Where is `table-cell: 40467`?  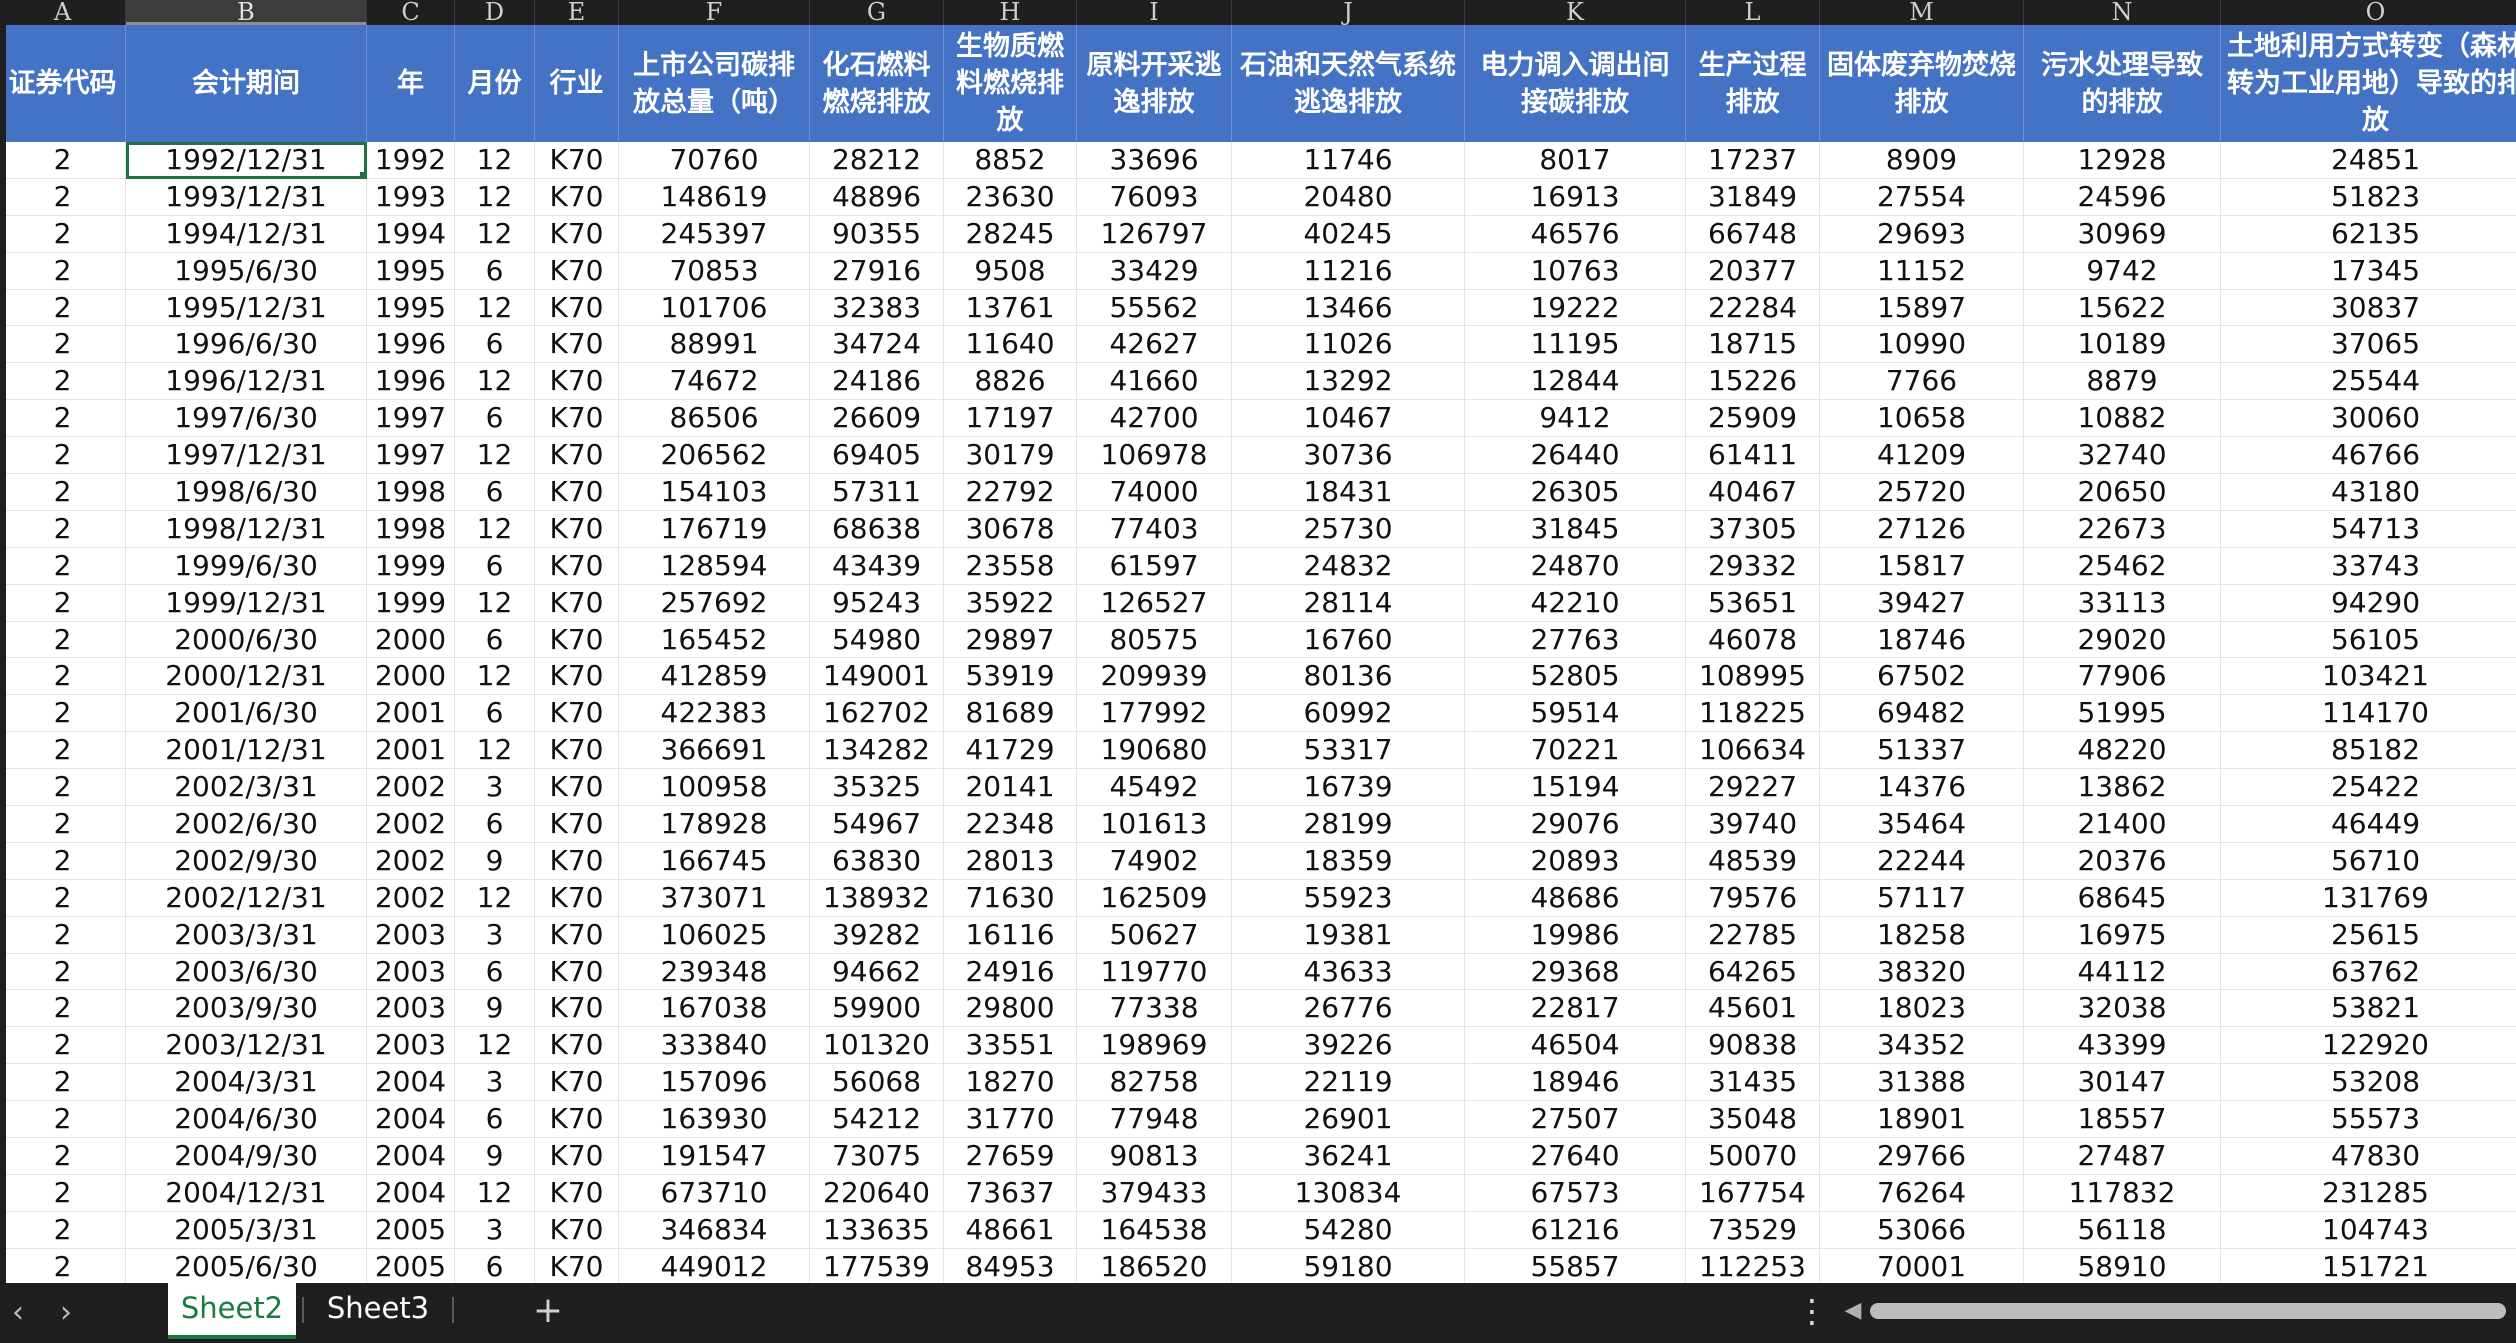 table-cell: 40467 is located at coordinates (1753, 492).